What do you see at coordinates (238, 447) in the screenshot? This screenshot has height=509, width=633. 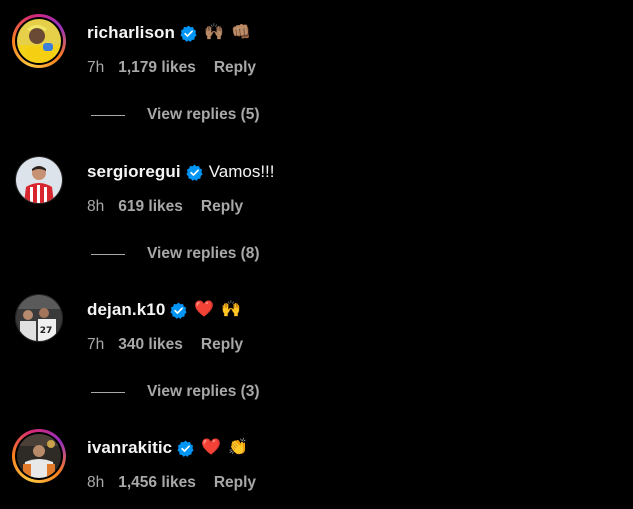 I see `clapping-hands-emoji-icon: 👏` at bounding box center [238, 447].